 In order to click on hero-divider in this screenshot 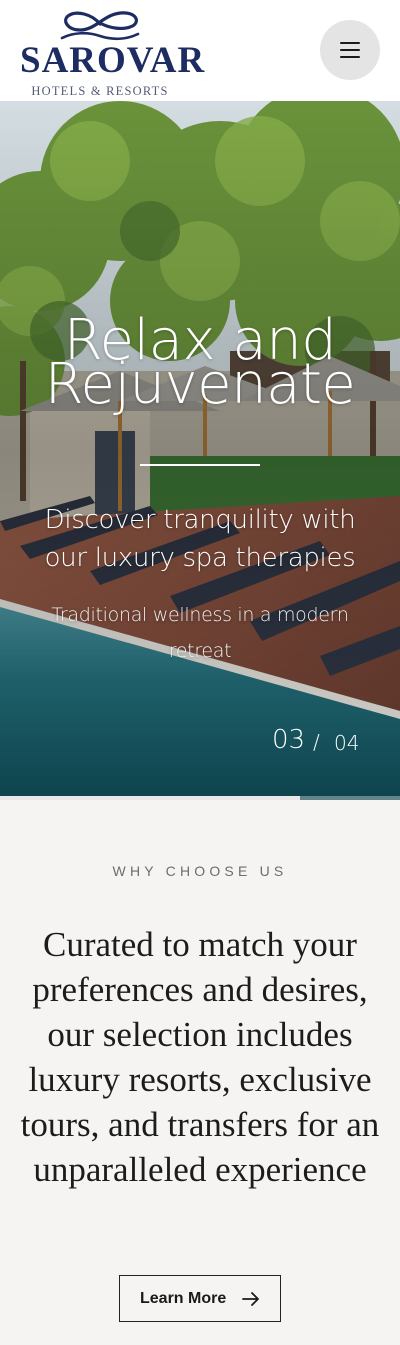, I will do `click(200, 465)`.